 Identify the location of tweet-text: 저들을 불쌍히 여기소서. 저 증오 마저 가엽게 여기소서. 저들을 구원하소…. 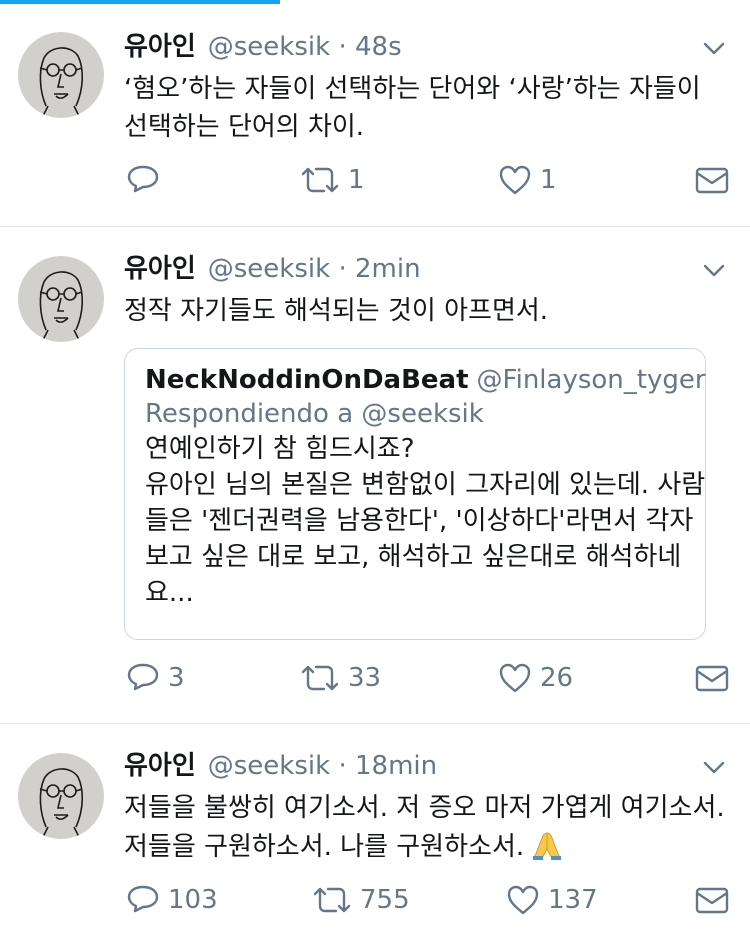
(424, 827).